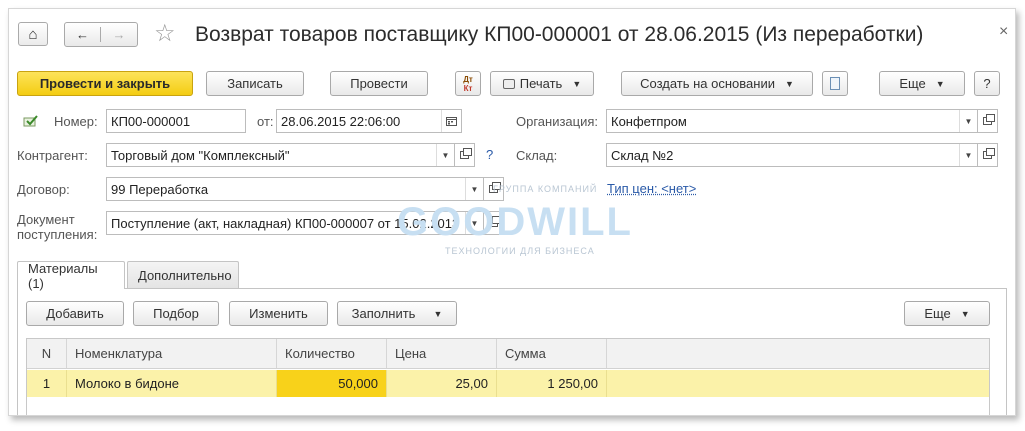  I want to click on table-header: N Номенклатура Количество Цена Сумма, so click(508, 354).